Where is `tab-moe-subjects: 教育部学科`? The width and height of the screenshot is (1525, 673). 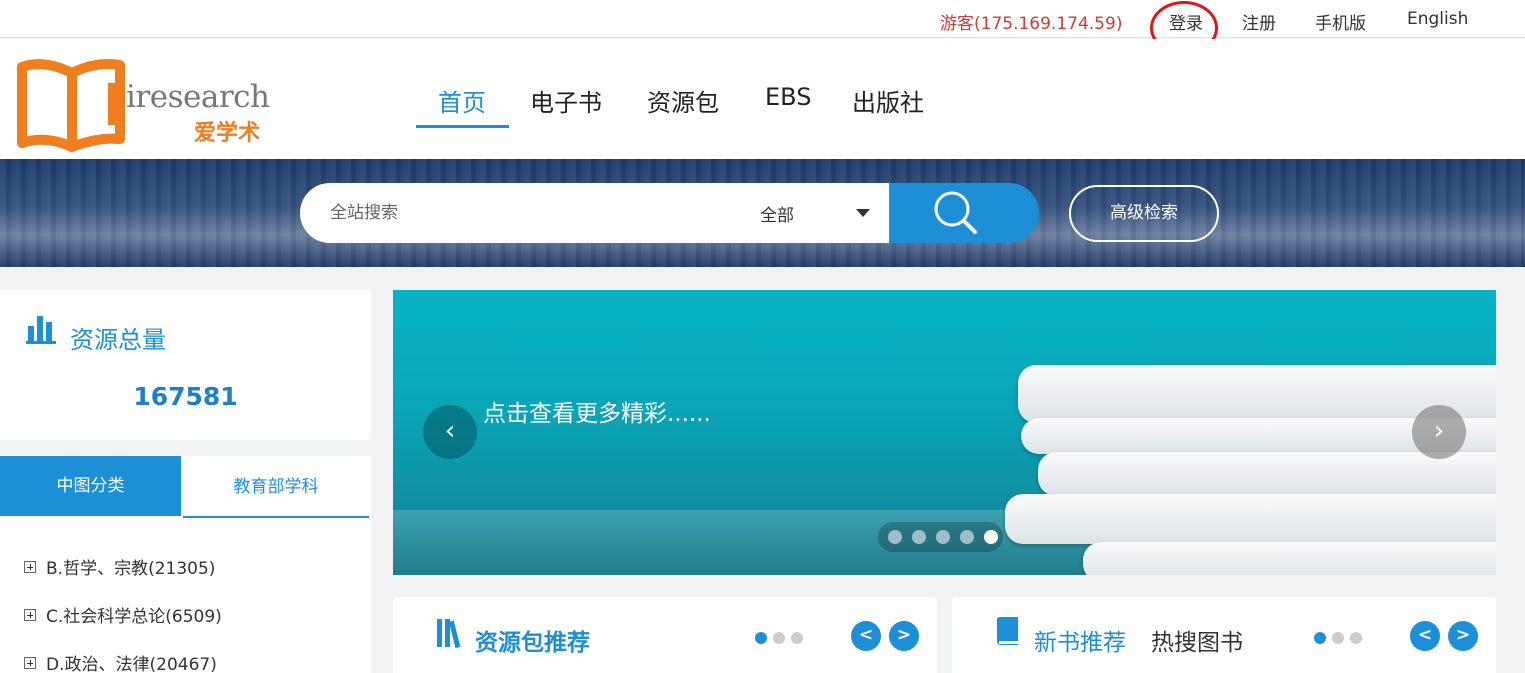
tab-moe-subjects: 教育部学科 is located at coordinates (276, 487).